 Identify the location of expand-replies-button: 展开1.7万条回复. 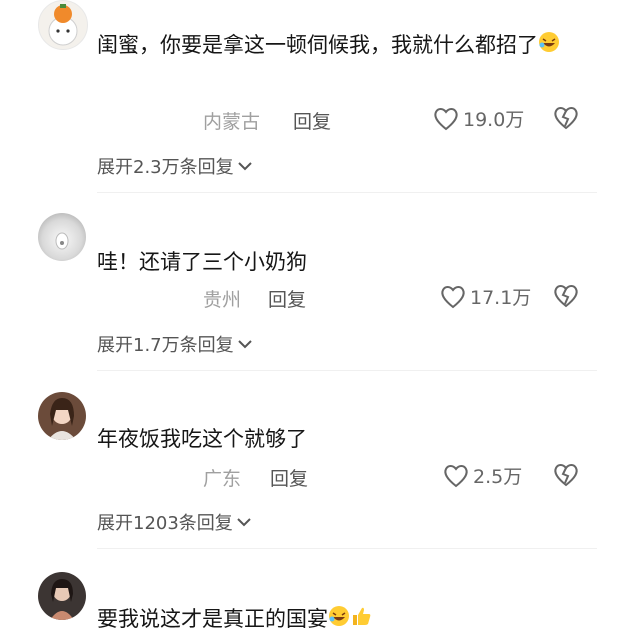
(175, 344).